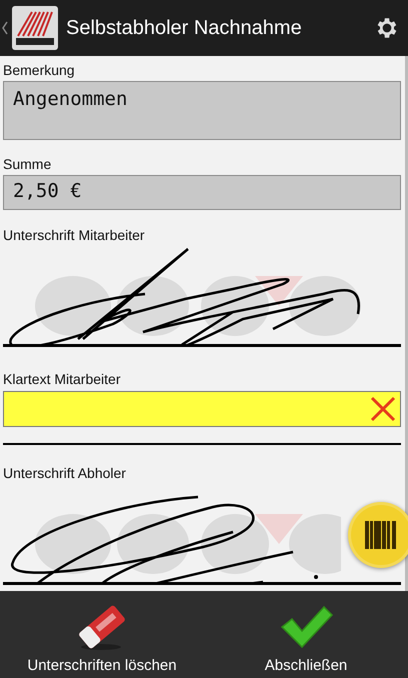  What do you see at coordinates (35, 28) in the screenshot?
I see `app-logo-icon` at bounding box center [35, 28].